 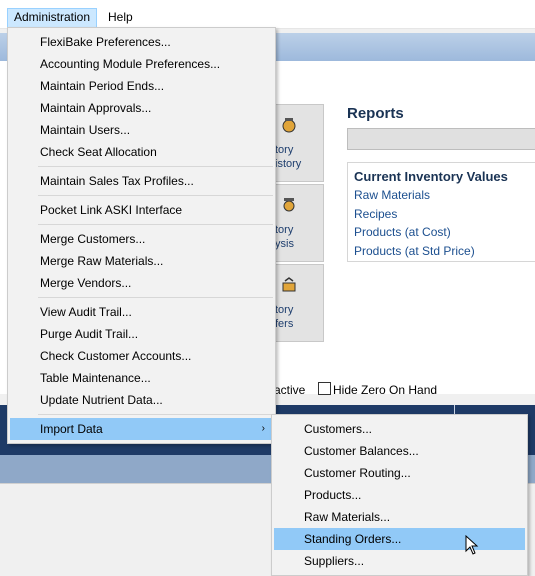 What do you see at coordinates (288, 164) in the screenshot?
I see `tile-text: istory` at bounding box center [288, 164].